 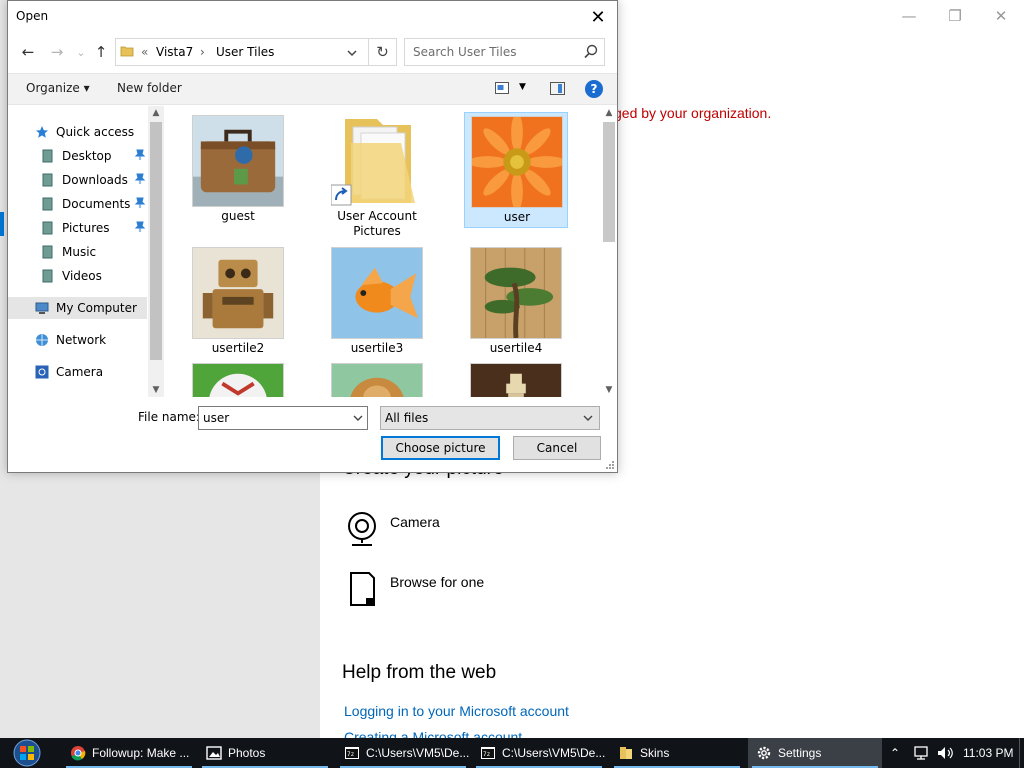 What do you see at coordinates (101, 52) in the screenshot?
I see `up-button: ↑` at bounding box center [101, 52].